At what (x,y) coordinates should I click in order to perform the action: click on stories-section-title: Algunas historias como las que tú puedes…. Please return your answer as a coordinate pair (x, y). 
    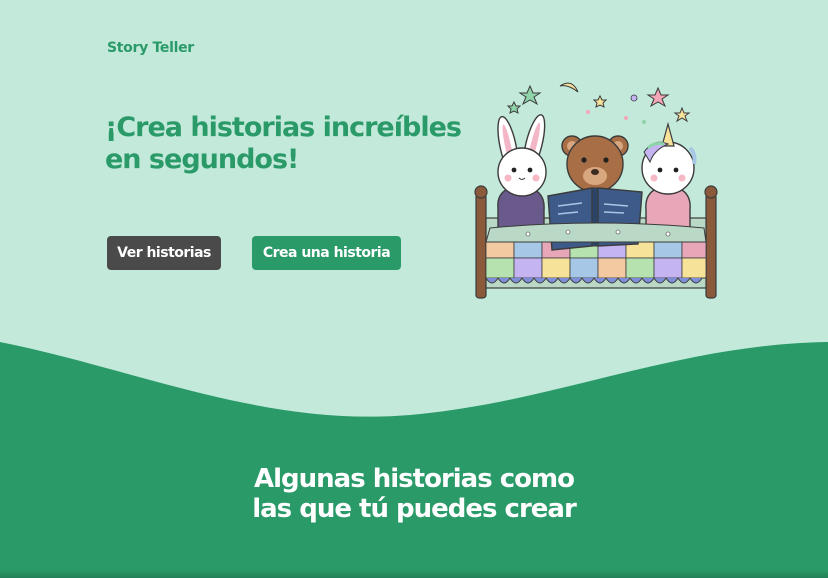
    Looking at the image, I should click on (414, 494).